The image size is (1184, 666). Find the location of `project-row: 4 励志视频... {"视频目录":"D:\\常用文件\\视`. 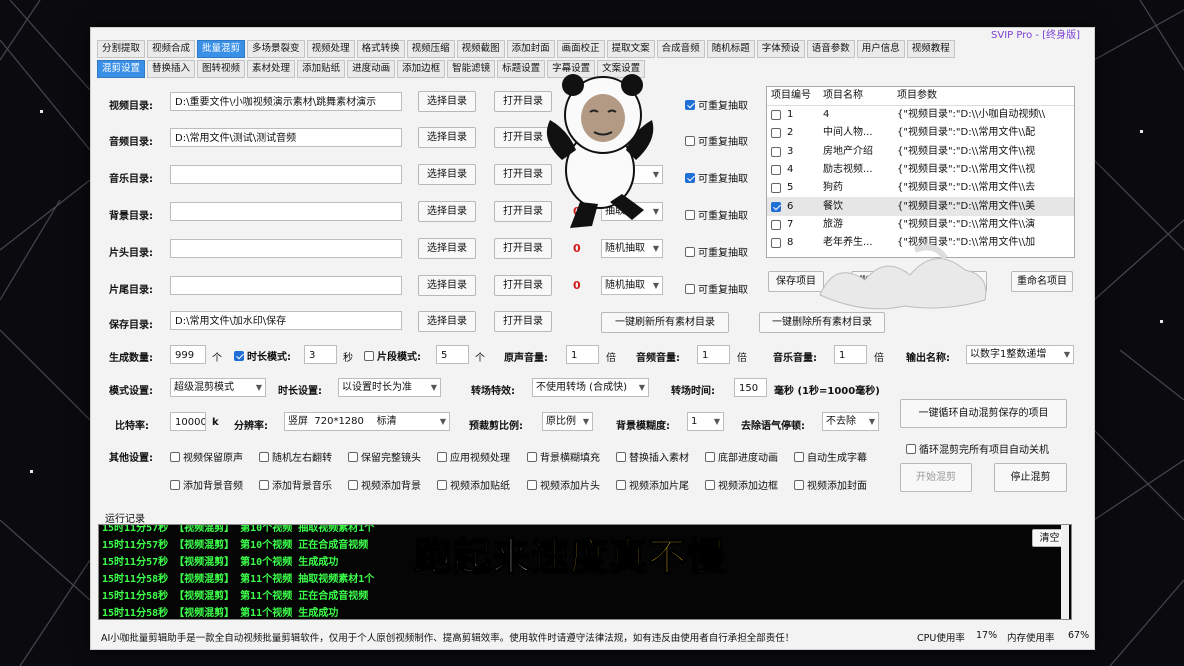

project-row: 4 励志视频... {"视频目录":"D:\\常用文件\\视 is located at coordinates (920, 170).